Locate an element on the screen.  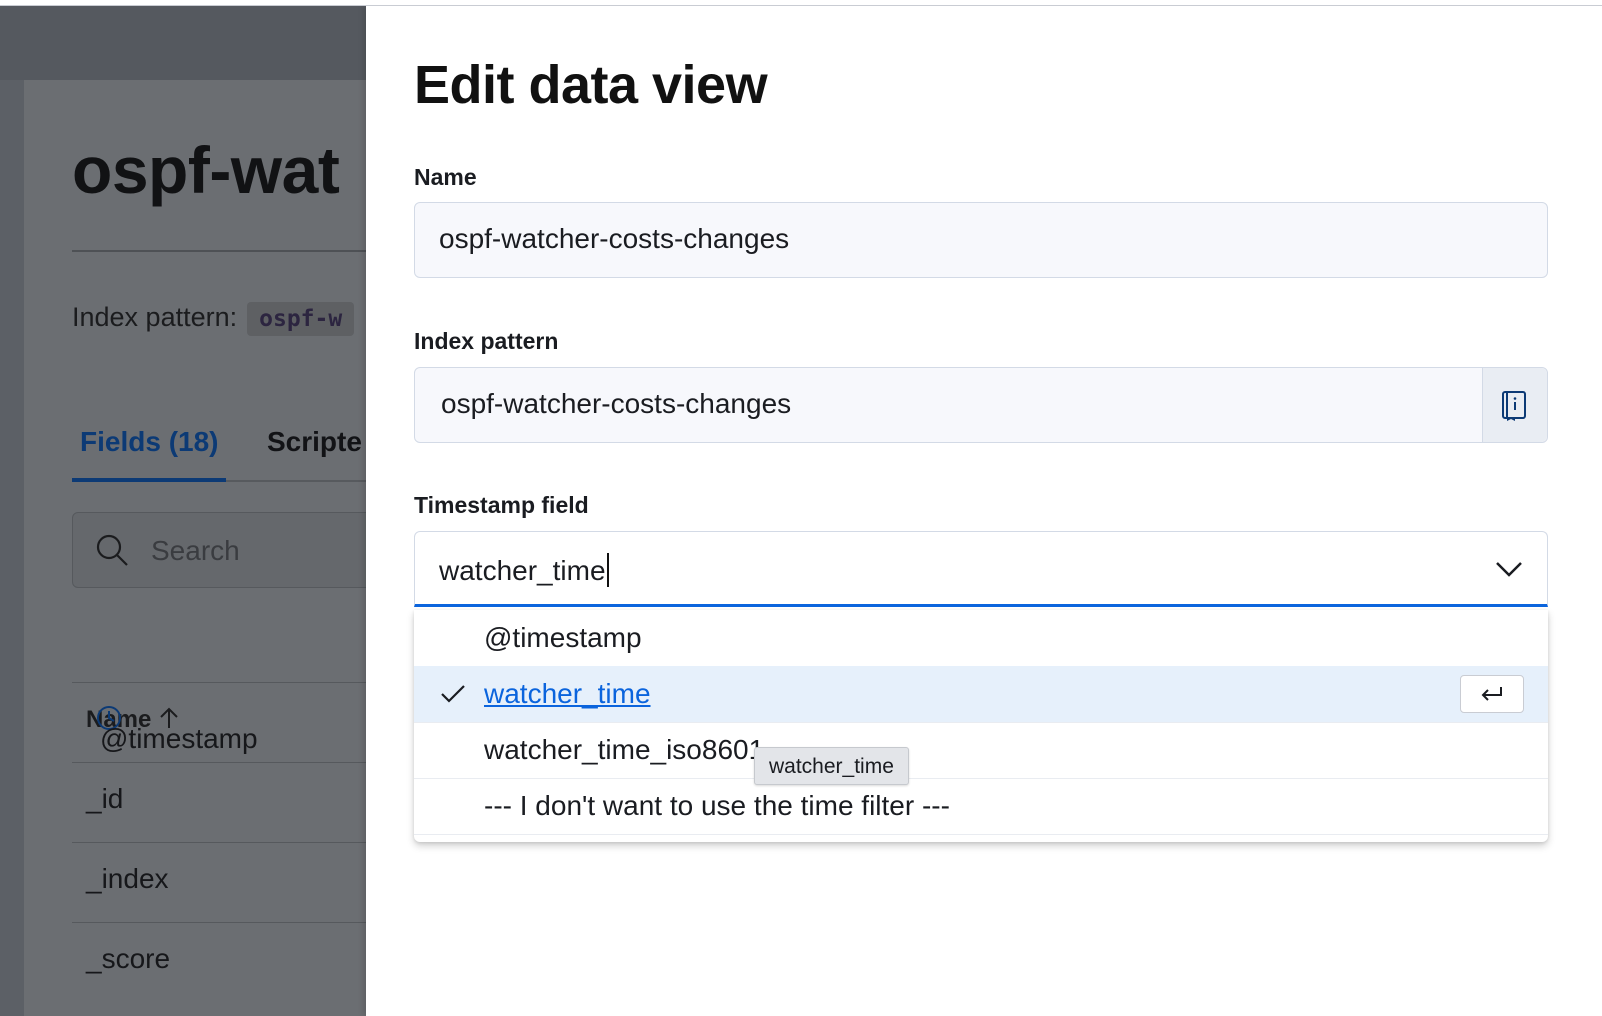
field-name: _id is located at coordinates (105, 798).